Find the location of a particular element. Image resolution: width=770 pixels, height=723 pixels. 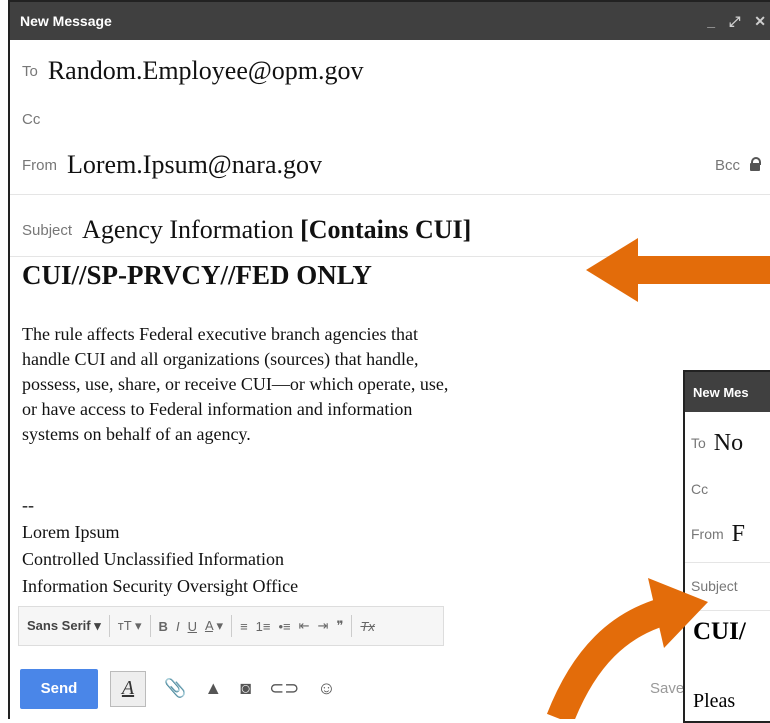

cc-row: Cc is located at coordinates (390, 119).